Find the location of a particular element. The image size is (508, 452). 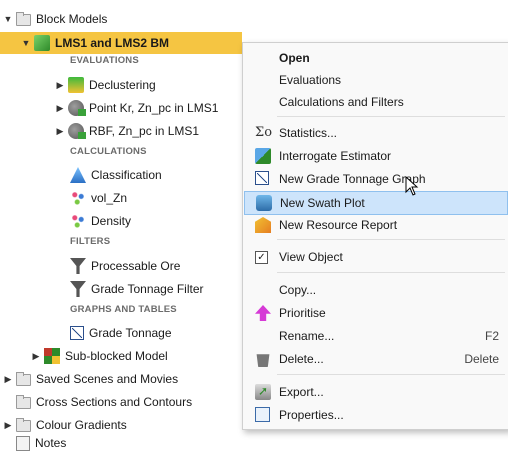

tree-item-label: vol_Zn is located at coordinates (109, 198).